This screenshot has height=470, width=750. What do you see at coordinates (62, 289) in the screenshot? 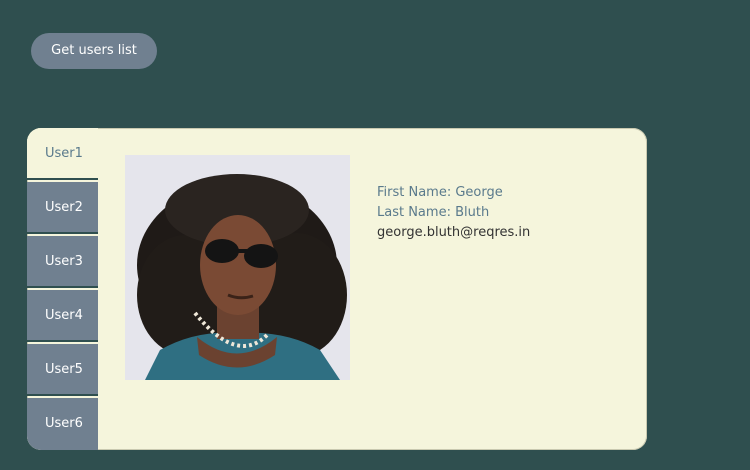
I see `user-tabs: User1 User2 User3 User4 User5 User6` at bounding box center [62, 289].